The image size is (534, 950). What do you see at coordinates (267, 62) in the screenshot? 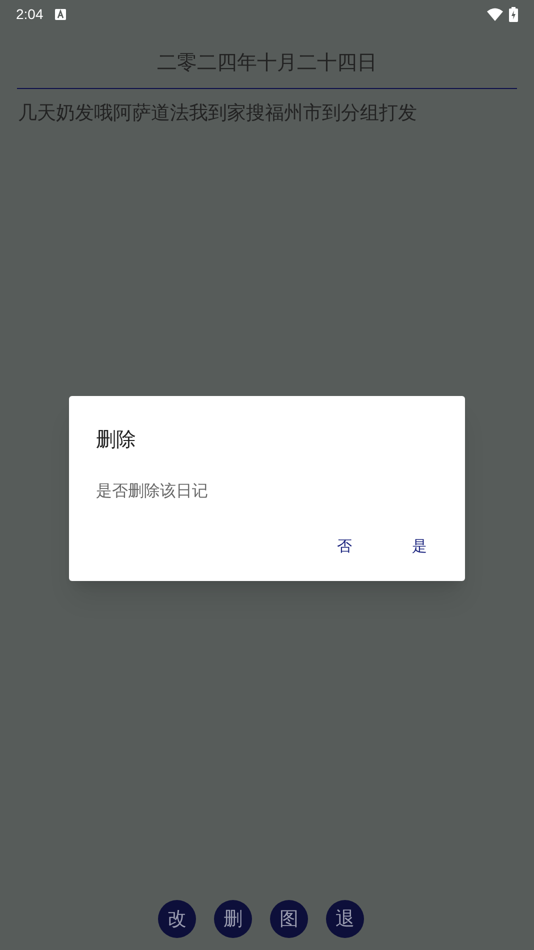
I see `diary-date: 二零二四年十月二十四日` at bounding box center [267, 62].